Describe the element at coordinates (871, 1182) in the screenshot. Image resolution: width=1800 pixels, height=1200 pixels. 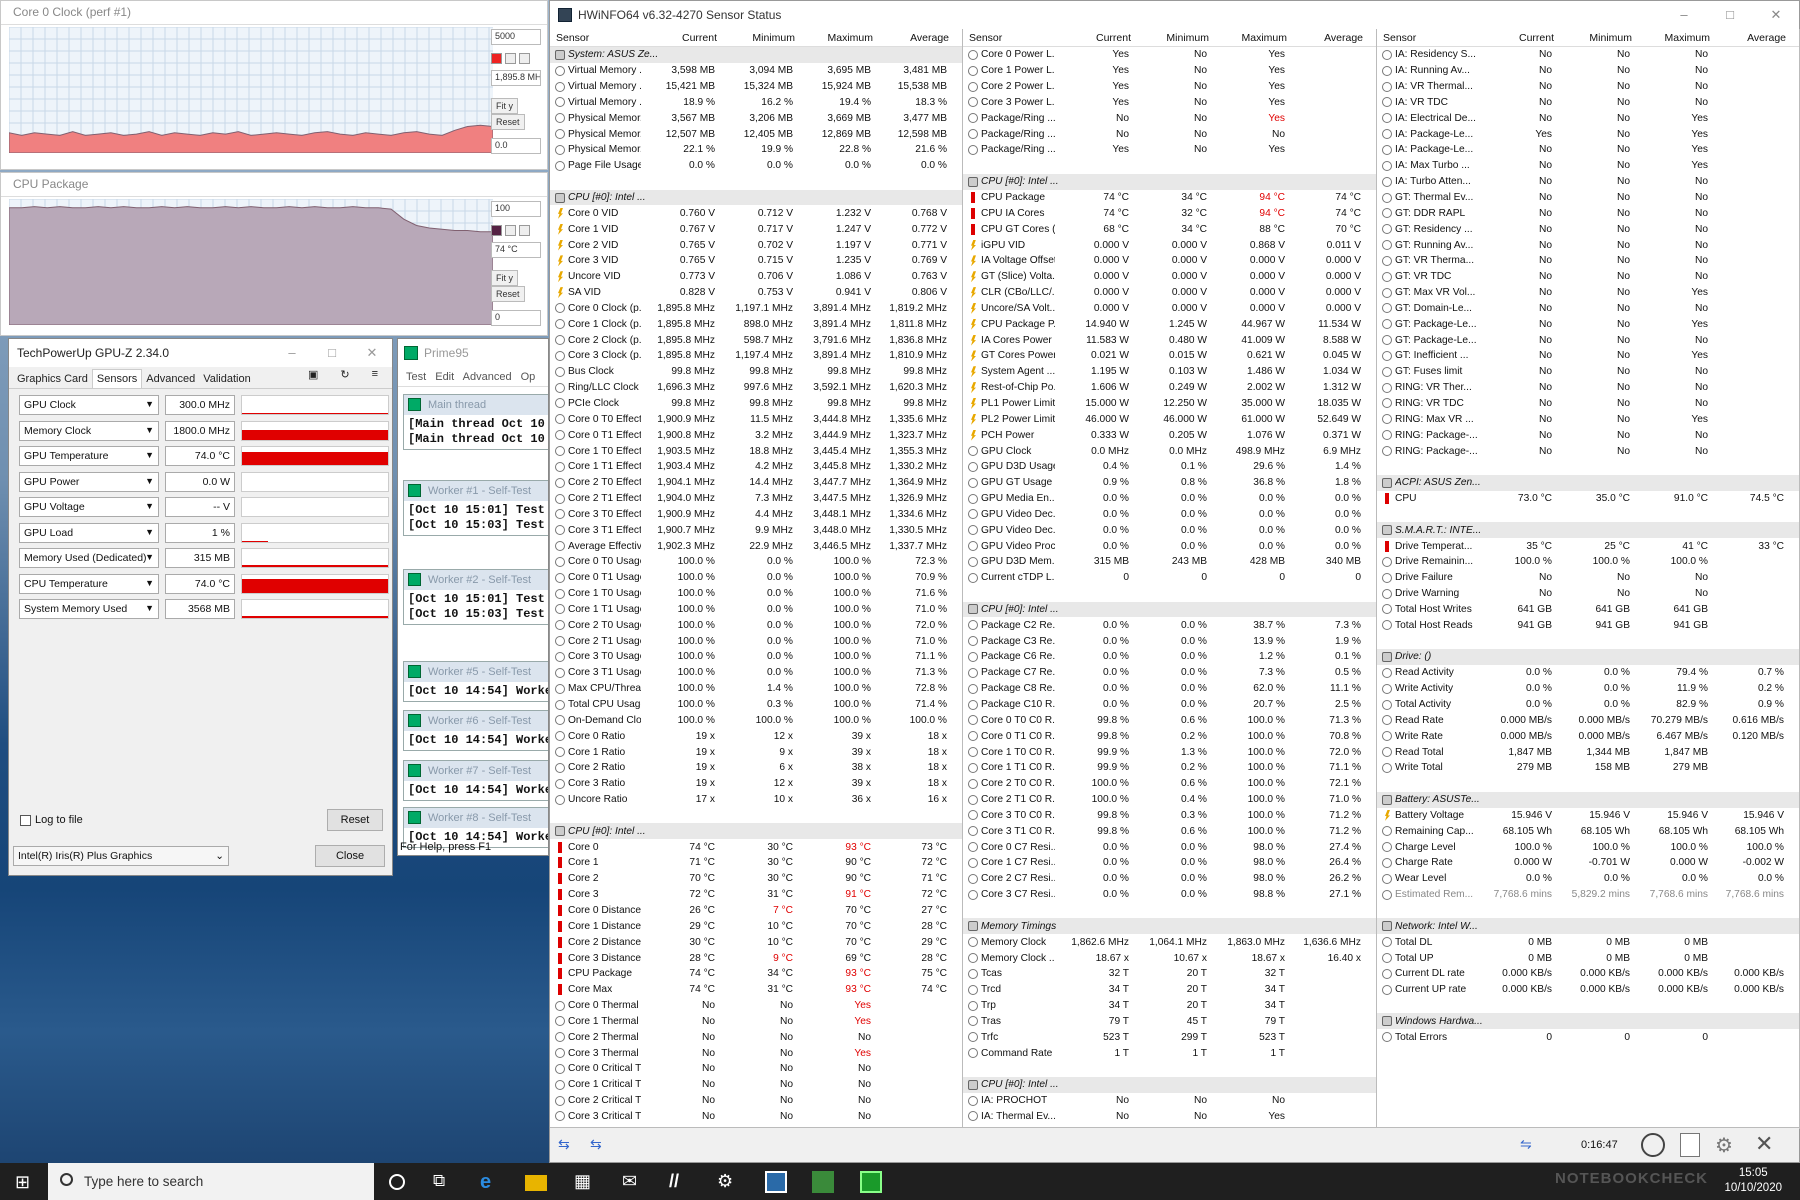
I see `prime95-taskbar-icon` at that location.